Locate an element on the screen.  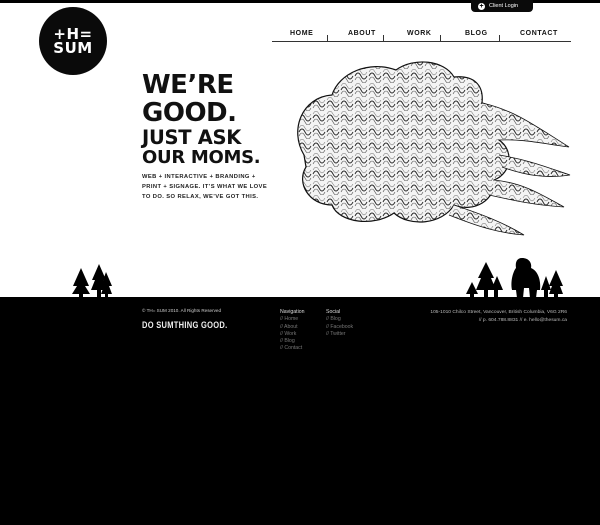
footer-social-title: Social is located at coordinates (333, 312).